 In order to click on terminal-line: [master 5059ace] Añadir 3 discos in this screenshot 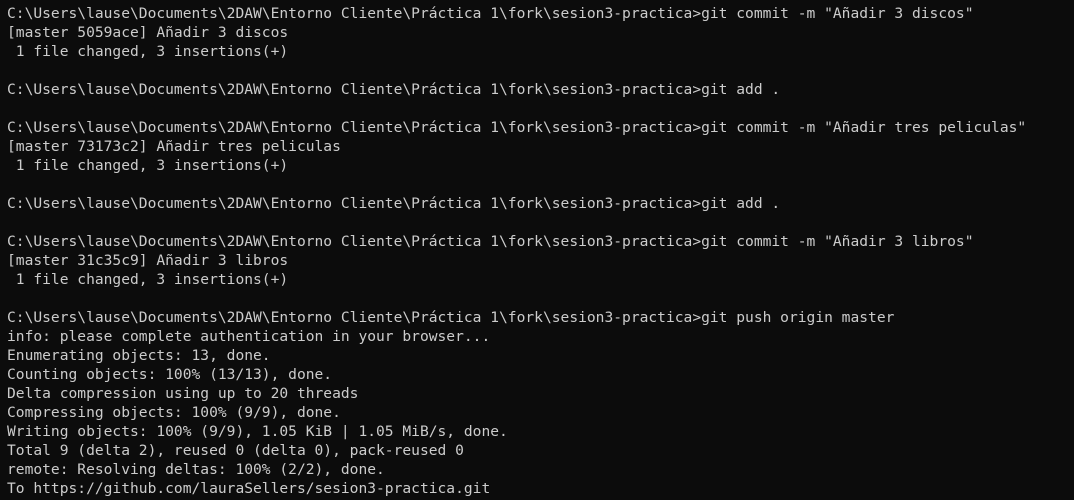, I will do `click(148, 32)`.